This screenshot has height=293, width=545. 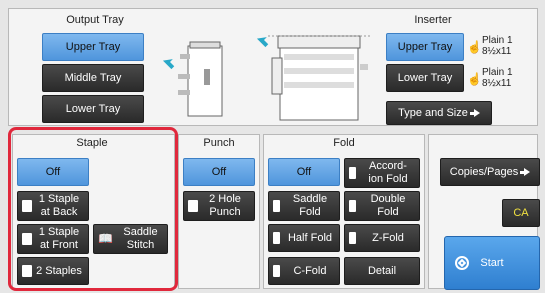 I want to click on z-fold-button: Z-Fold, so click(x=382, y=238).